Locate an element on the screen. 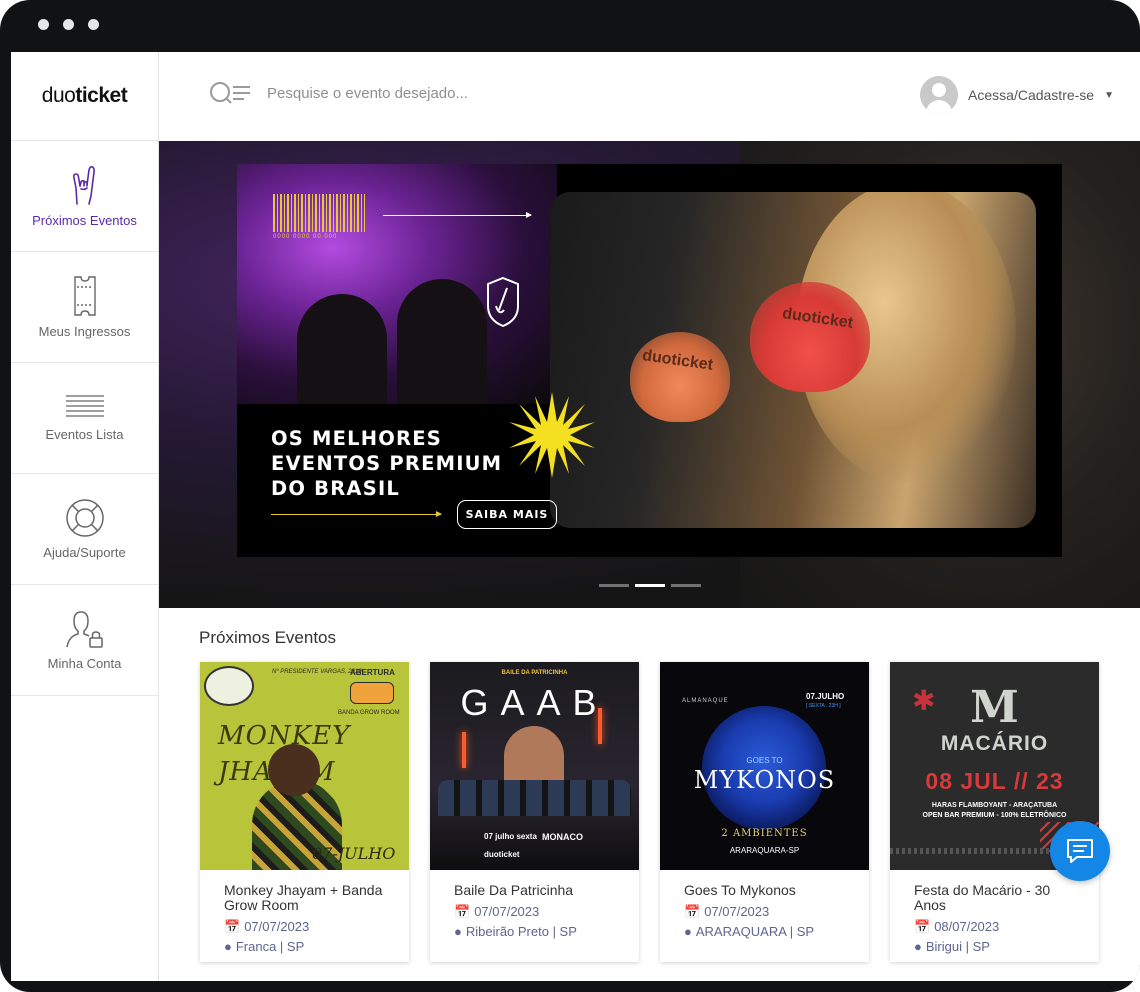  headline-line: DO BRASIL is located at coordinates (336, 488).